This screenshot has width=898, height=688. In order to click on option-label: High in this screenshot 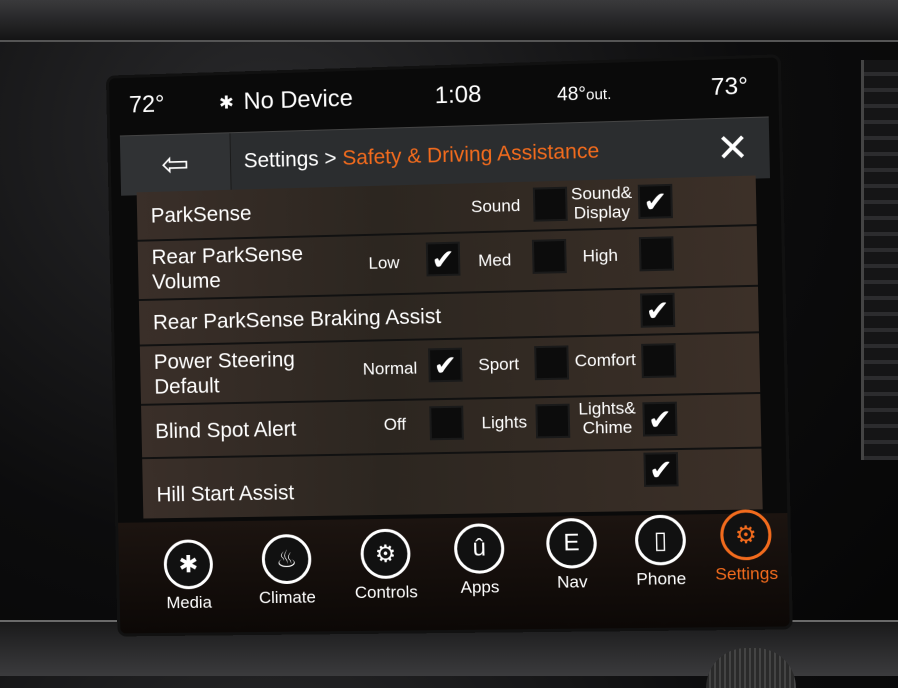, I will do `click(600, 255)`.